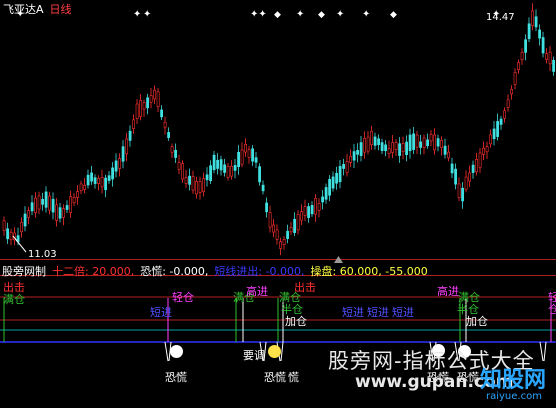 Image resolution: width=556 pixels, height=408 pixels. I want to click on signal-label: 出击, so click(305, 287).